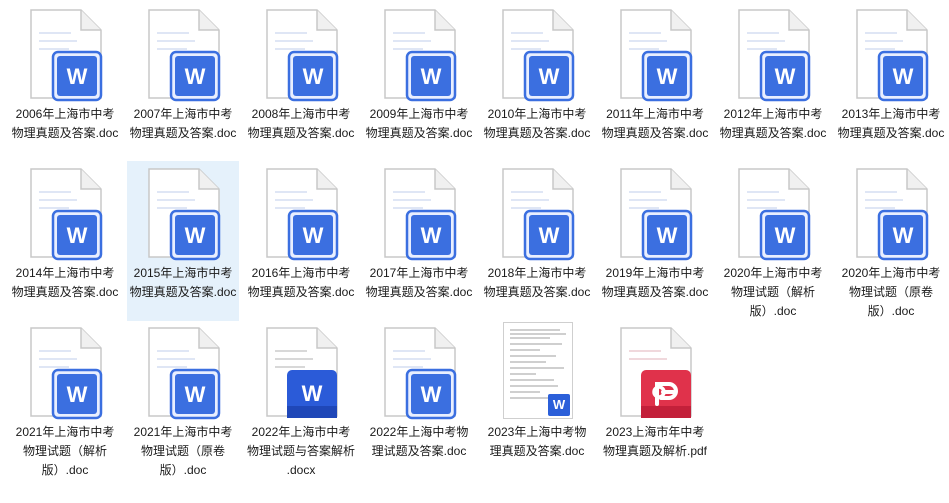  Describe the element at coordinates (891, 292) in the screenshot. I see `file-name-label: 2020年上海市中考物理试题（原卷版）.doc` at that location.